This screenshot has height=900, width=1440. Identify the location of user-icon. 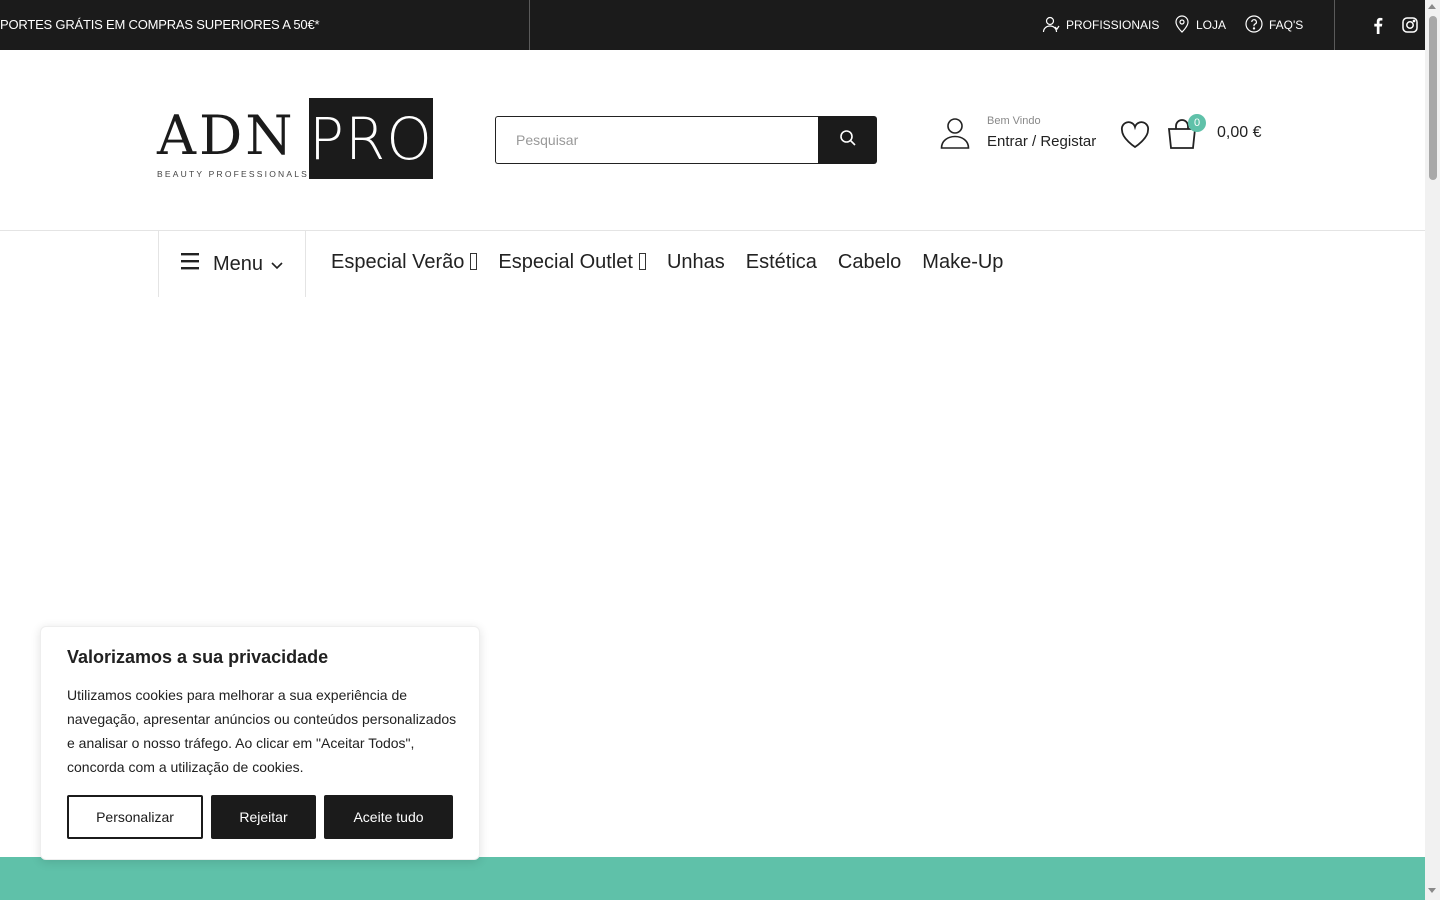
(955, 135).